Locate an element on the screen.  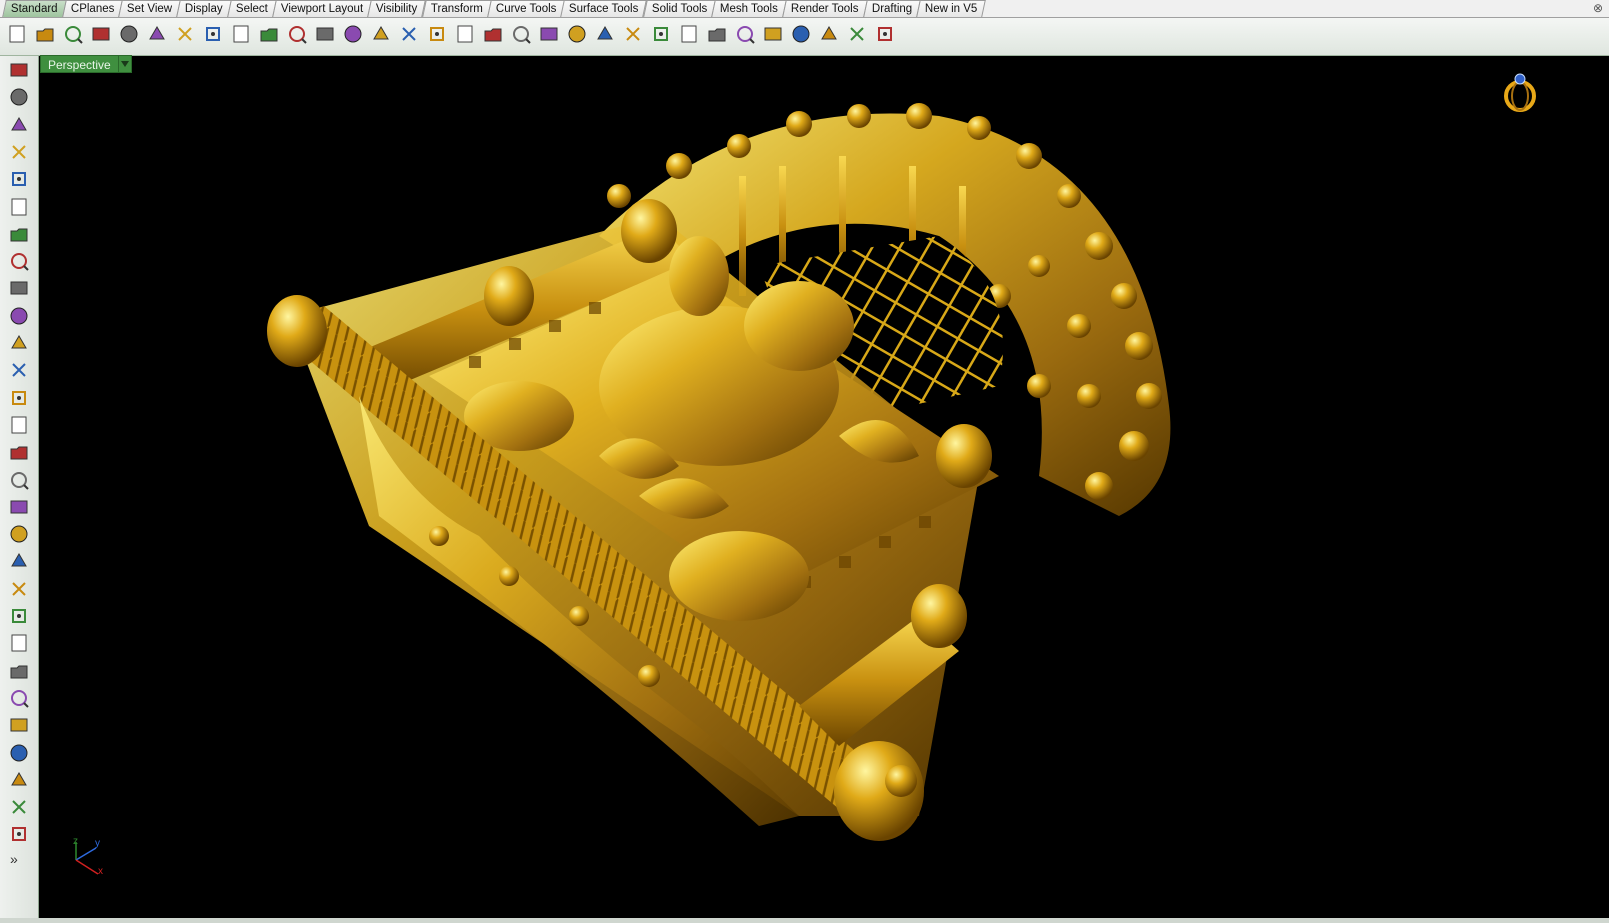
tab-label: New in V5 is located at coordinates (951, 9).